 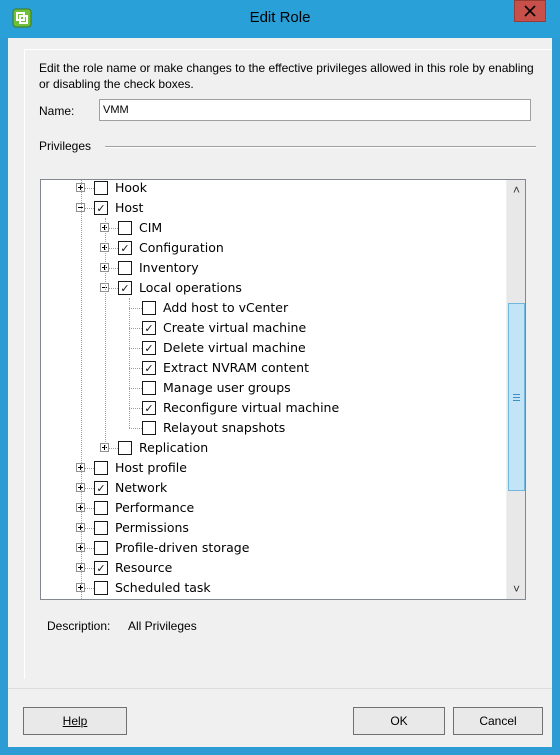 I want to click on privilege-label: Hook, so click(x=131, y=187).